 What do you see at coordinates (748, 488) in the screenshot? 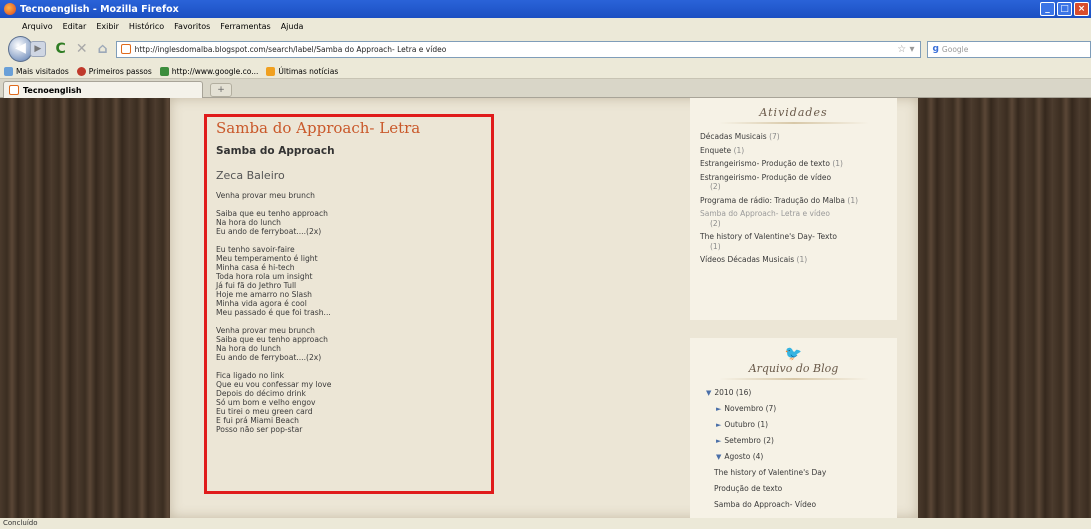
I see `archive-label: Produção de texto` at bounding box center [748, 488].